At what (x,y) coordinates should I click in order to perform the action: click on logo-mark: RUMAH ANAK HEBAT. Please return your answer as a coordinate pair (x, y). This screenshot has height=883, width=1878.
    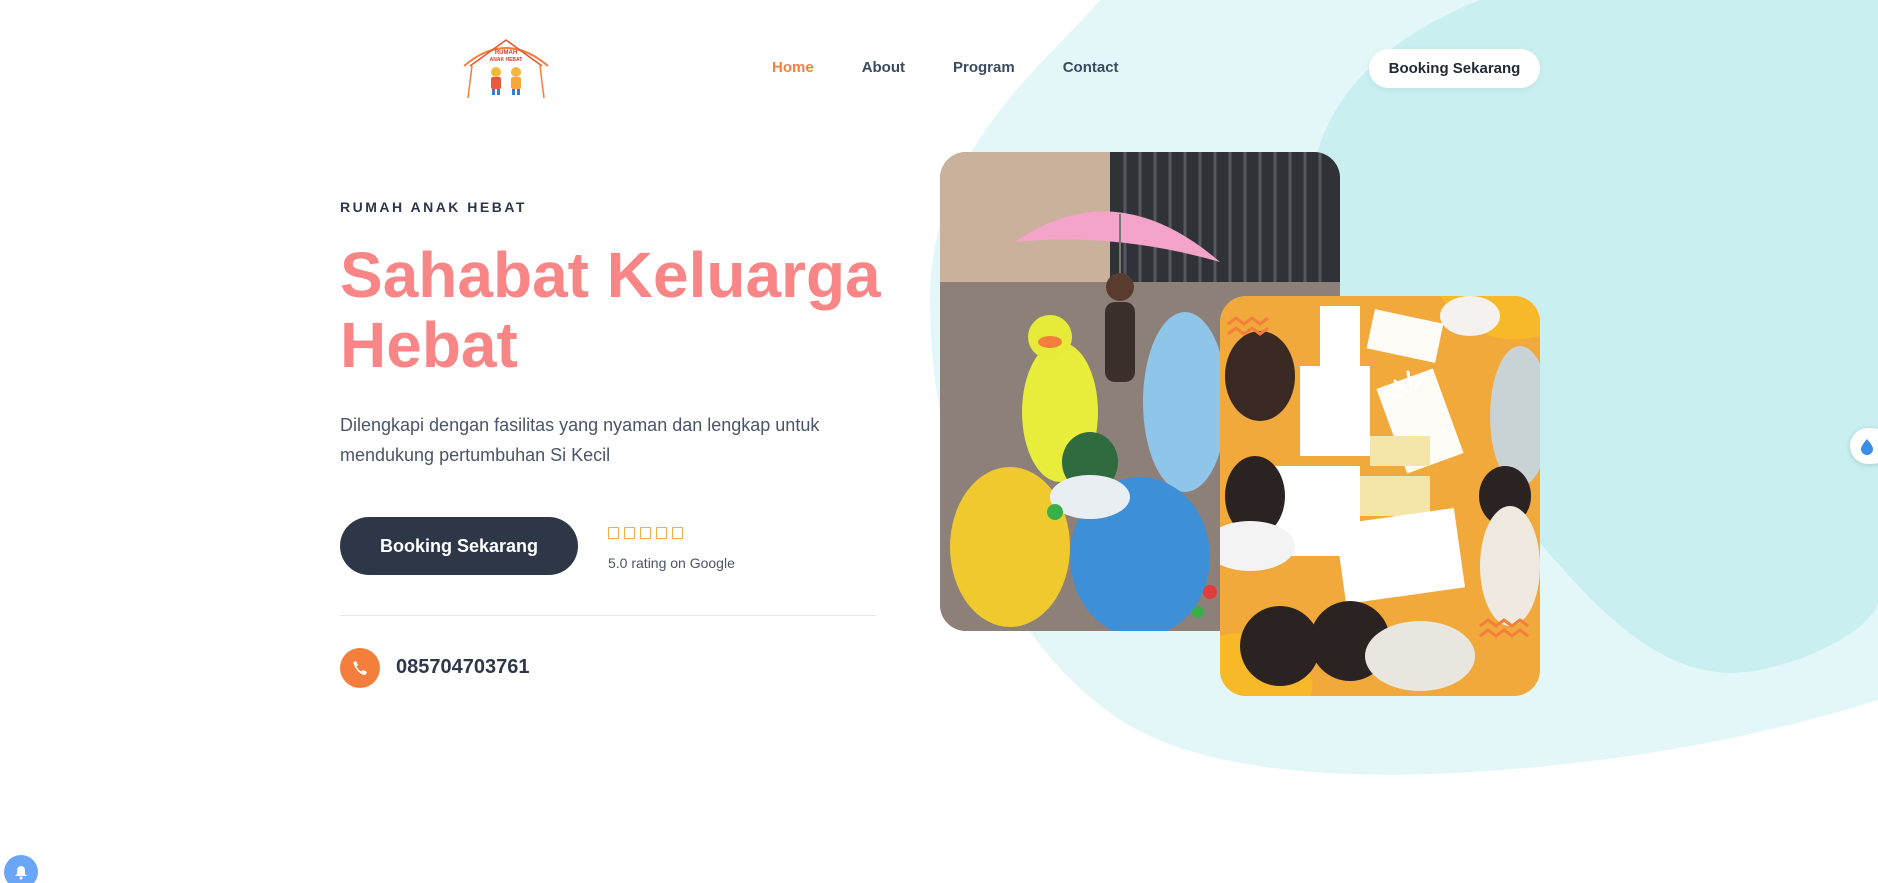
    Looking at the image, I should click on (506, 69).